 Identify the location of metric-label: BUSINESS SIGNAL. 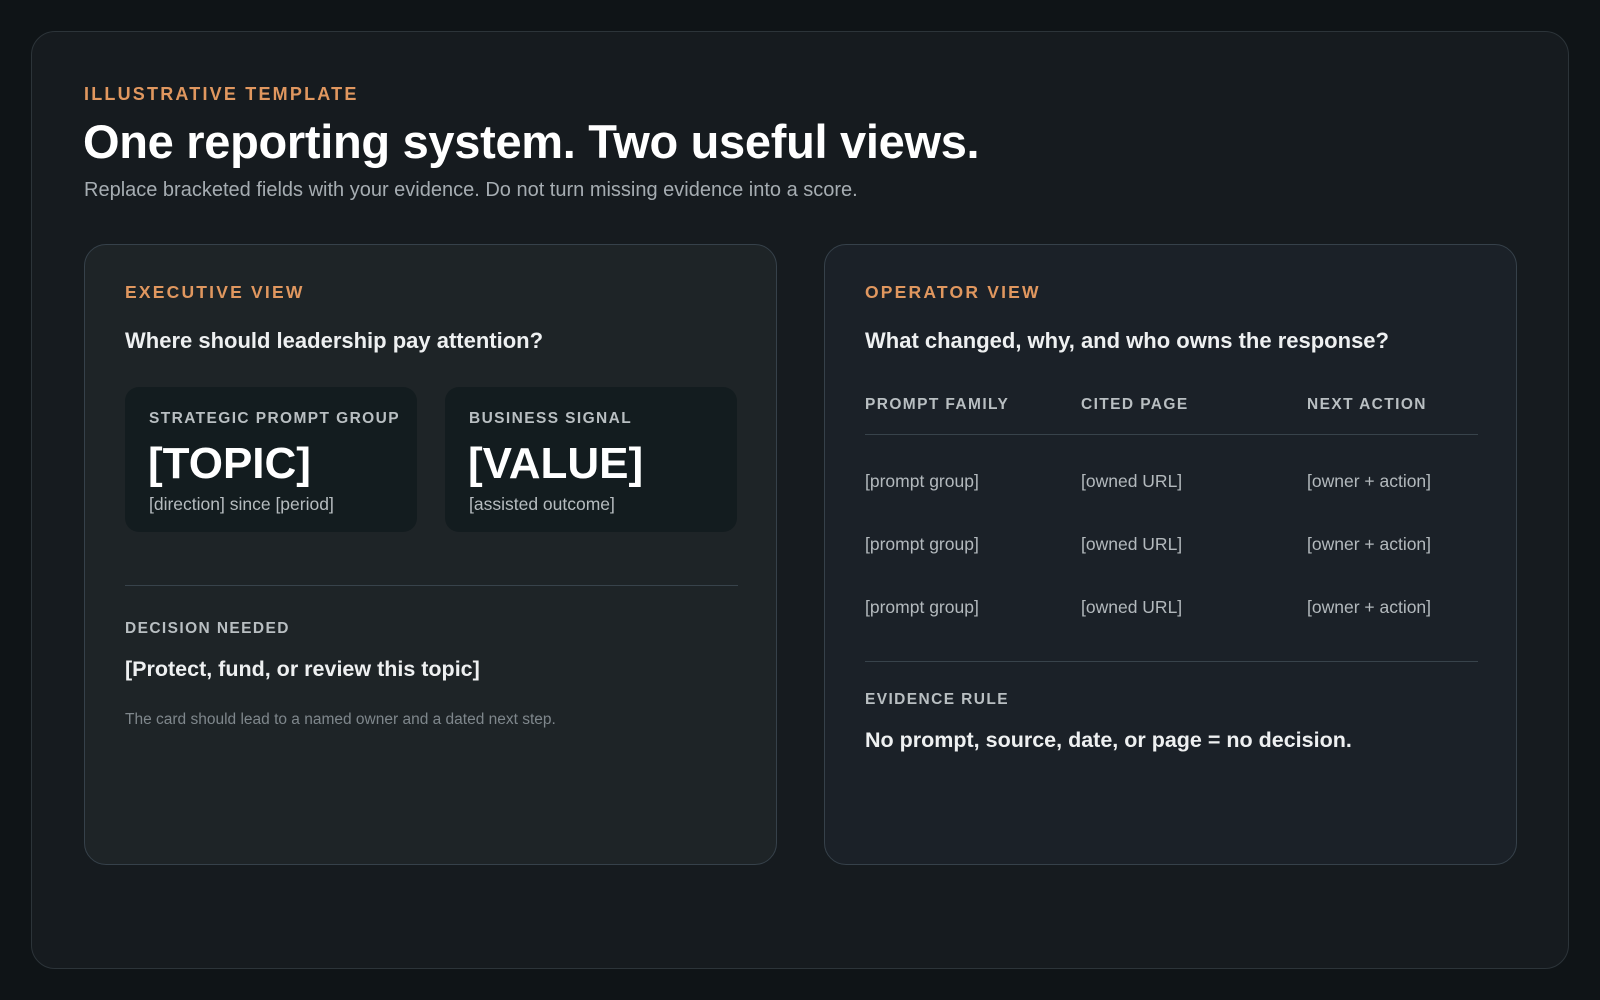
(551, 418).